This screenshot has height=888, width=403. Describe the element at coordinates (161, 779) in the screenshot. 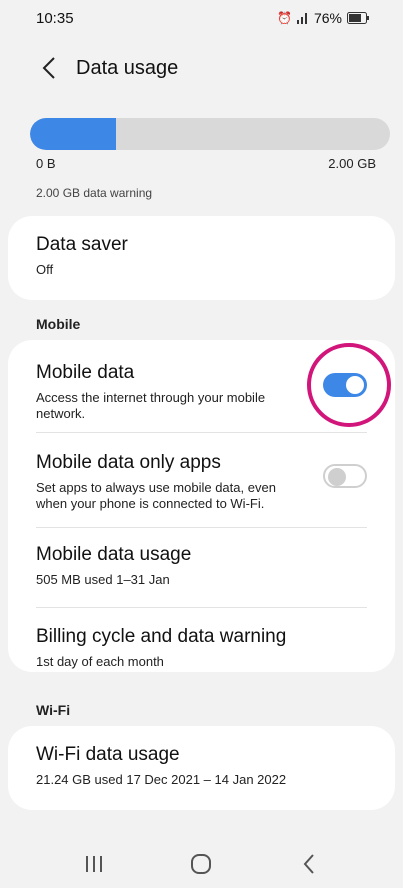

I see `wifi-data-usage-amount: 21.24 GB used 17 Dec 2021 – 14 Jan 2022` at that location.